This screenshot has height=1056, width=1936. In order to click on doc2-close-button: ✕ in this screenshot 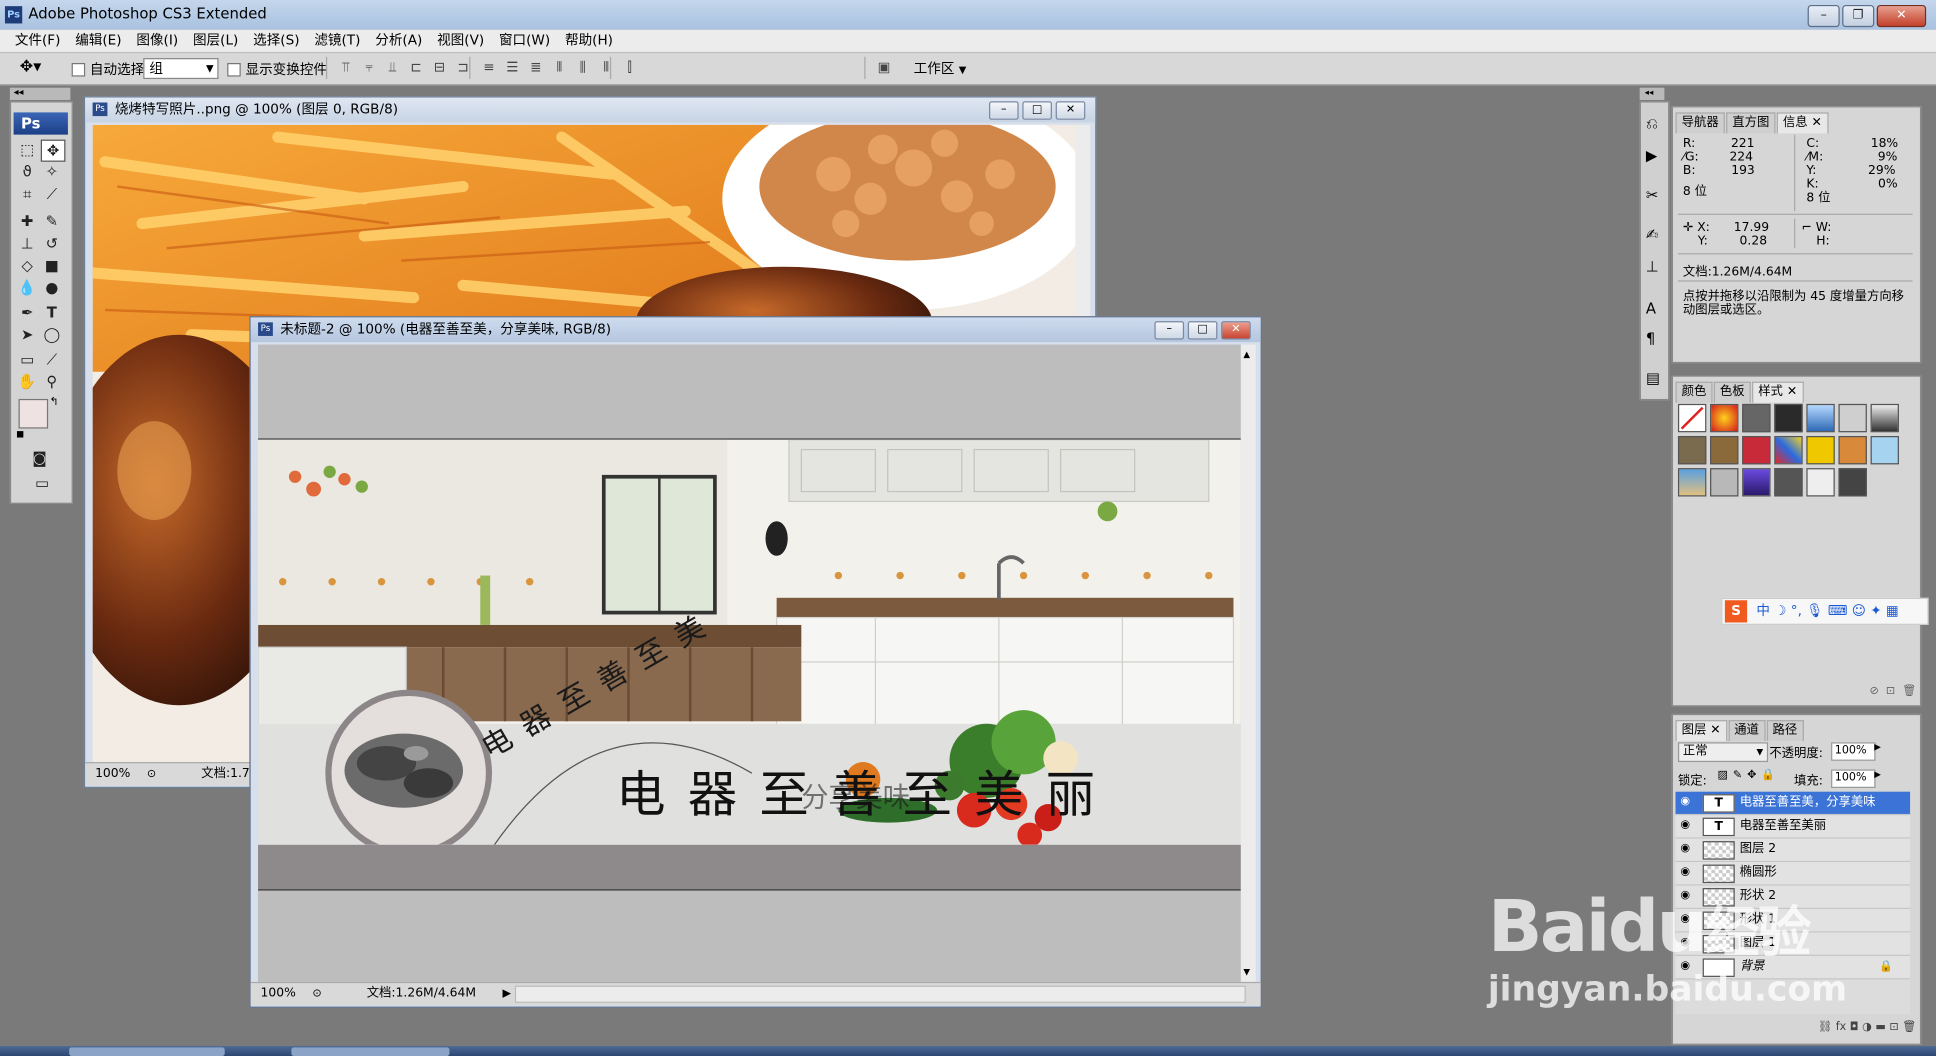, I will do `click(1236, 330)`.